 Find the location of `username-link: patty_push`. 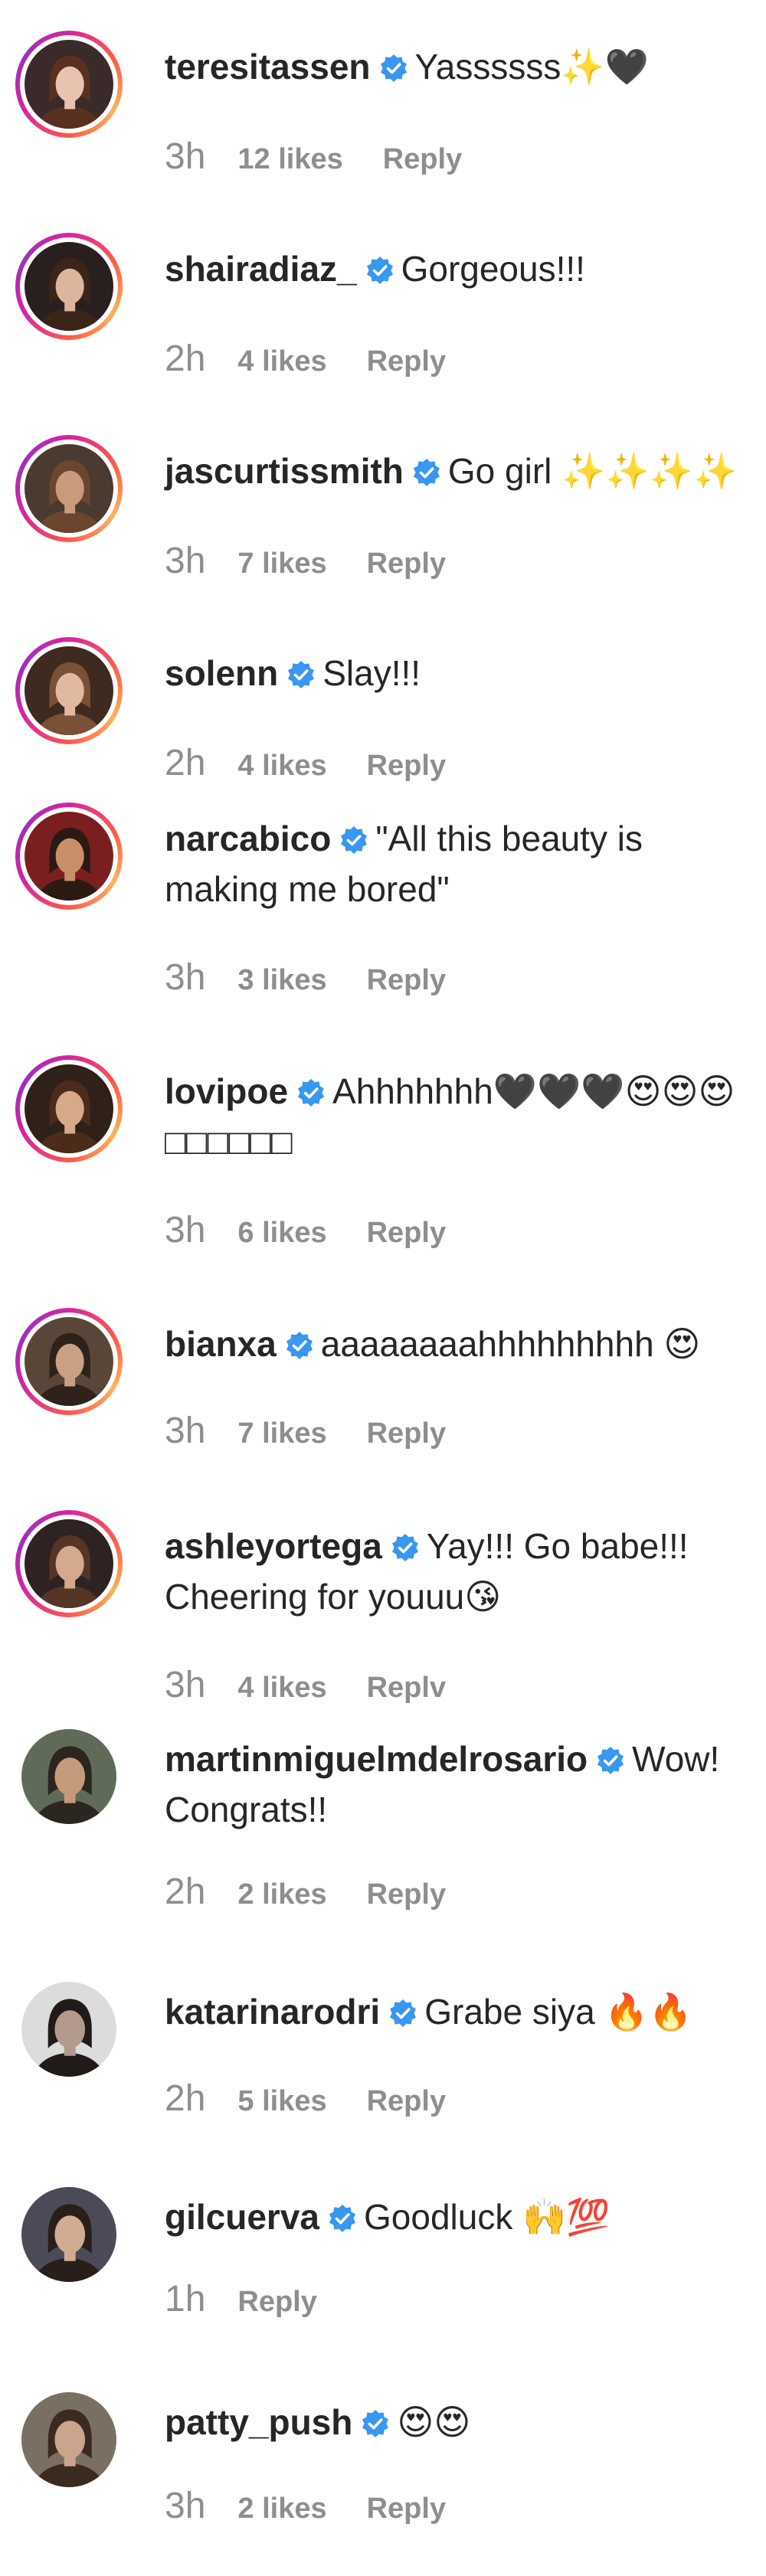

username-link: patty_push is located at coordinates (258, 2422).